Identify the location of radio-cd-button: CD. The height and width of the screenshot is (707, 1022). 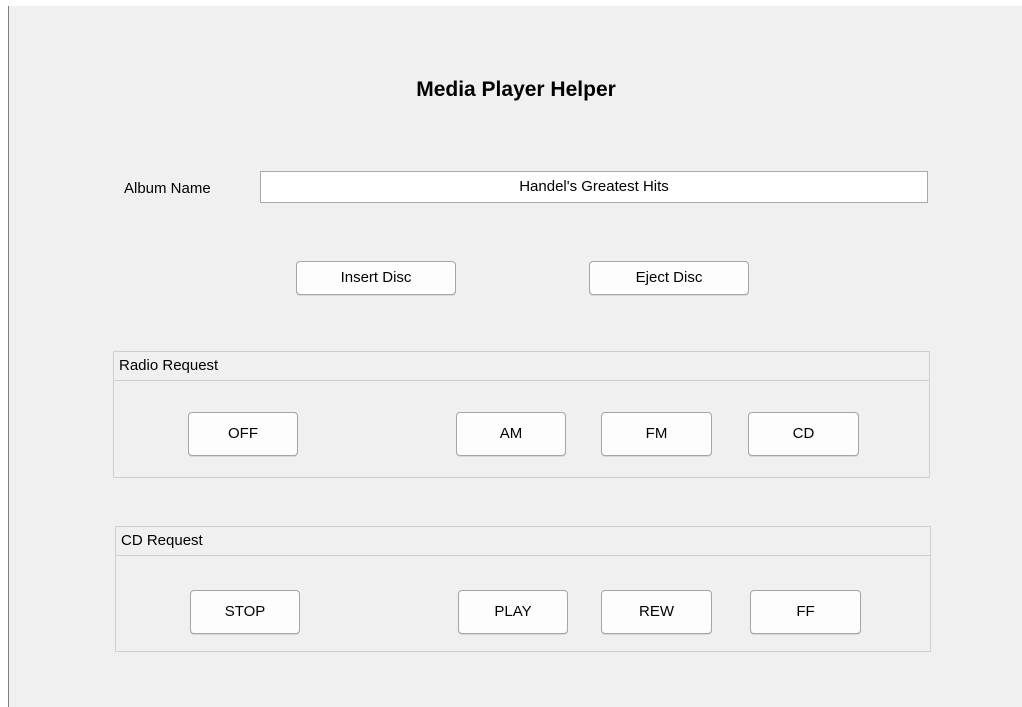
(803, 434).